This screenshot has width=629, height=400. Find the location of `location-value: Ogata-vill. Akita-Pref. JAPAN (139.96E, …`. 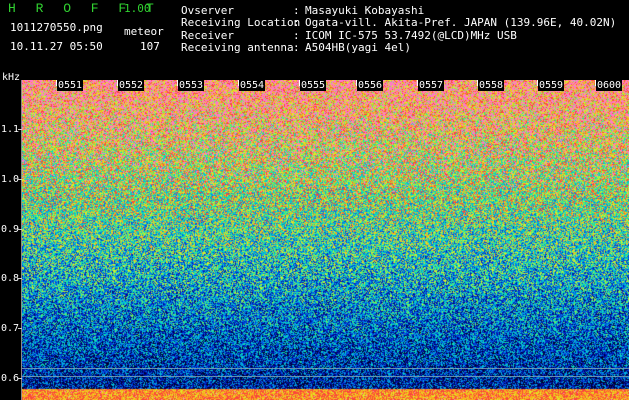

location-value: Ogata-vill. Akita-Pref. JAPAN (139.96E, … is located at coordinates (461, 22).